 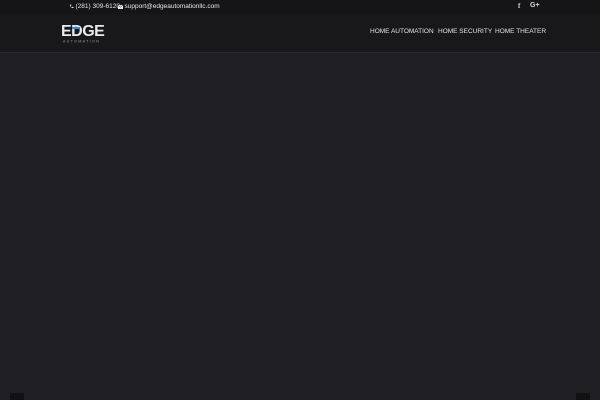 I want to click on google-plus-icon: G+, so click(x=535, y=5).